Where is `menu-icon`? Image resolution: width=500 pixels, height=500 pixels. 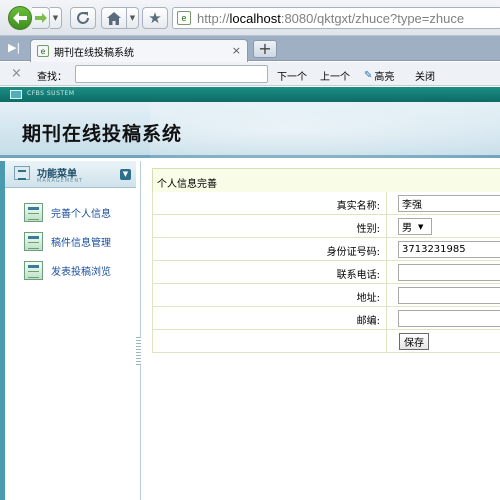
menu-icon is located at coordinates (22, 173).